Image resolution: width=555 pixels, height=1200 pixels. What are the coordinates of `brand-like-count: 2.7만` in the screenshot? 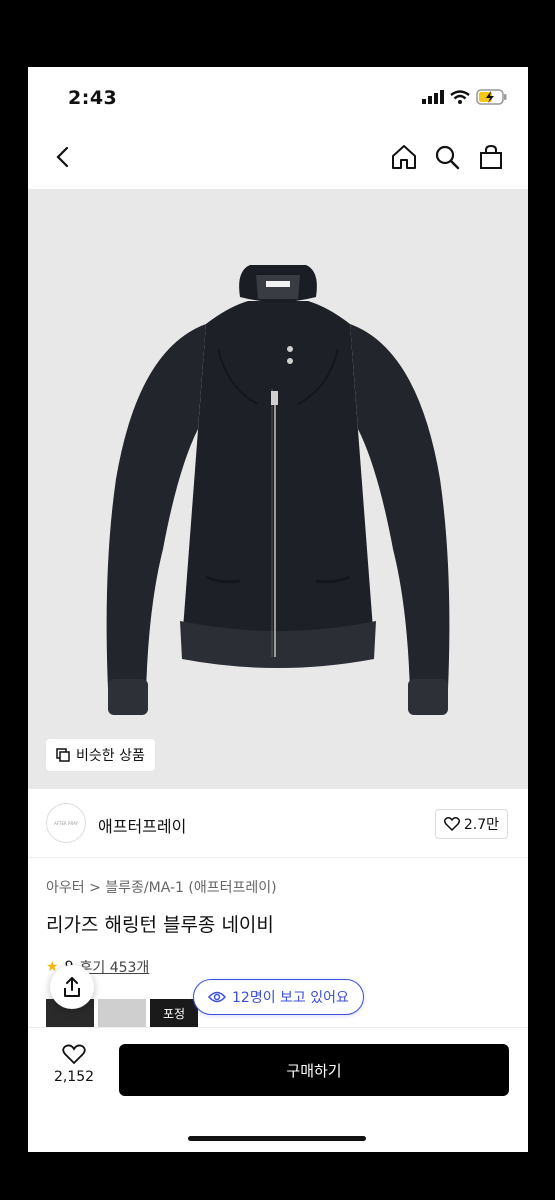 It's located at (481, 825).